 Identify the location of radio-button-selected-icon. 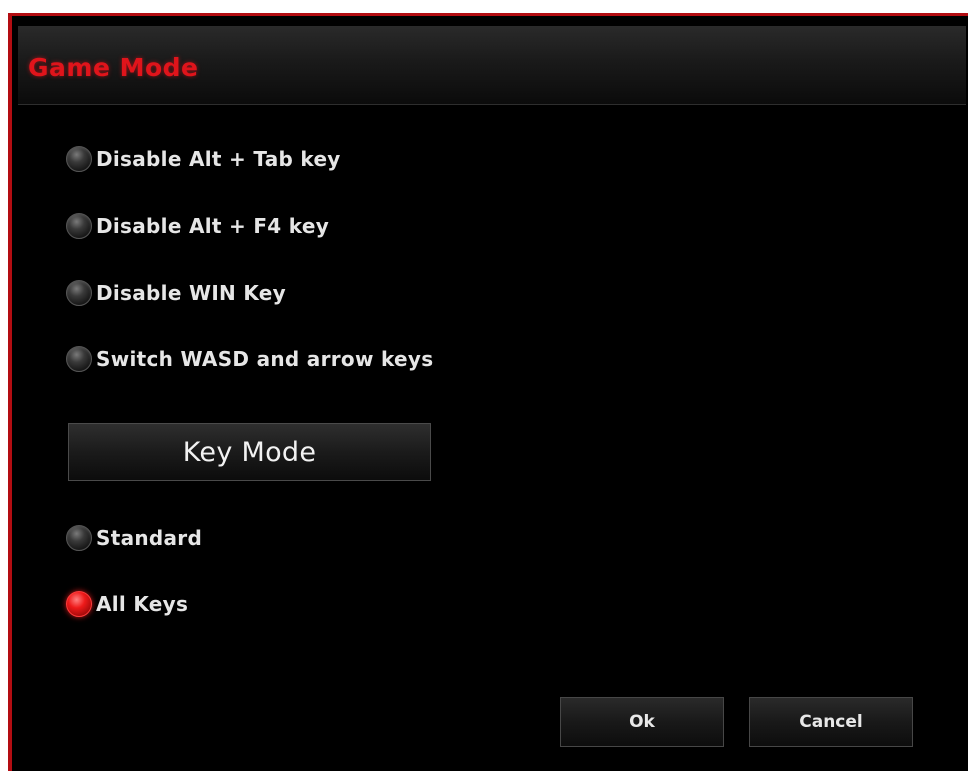
(79, 604).